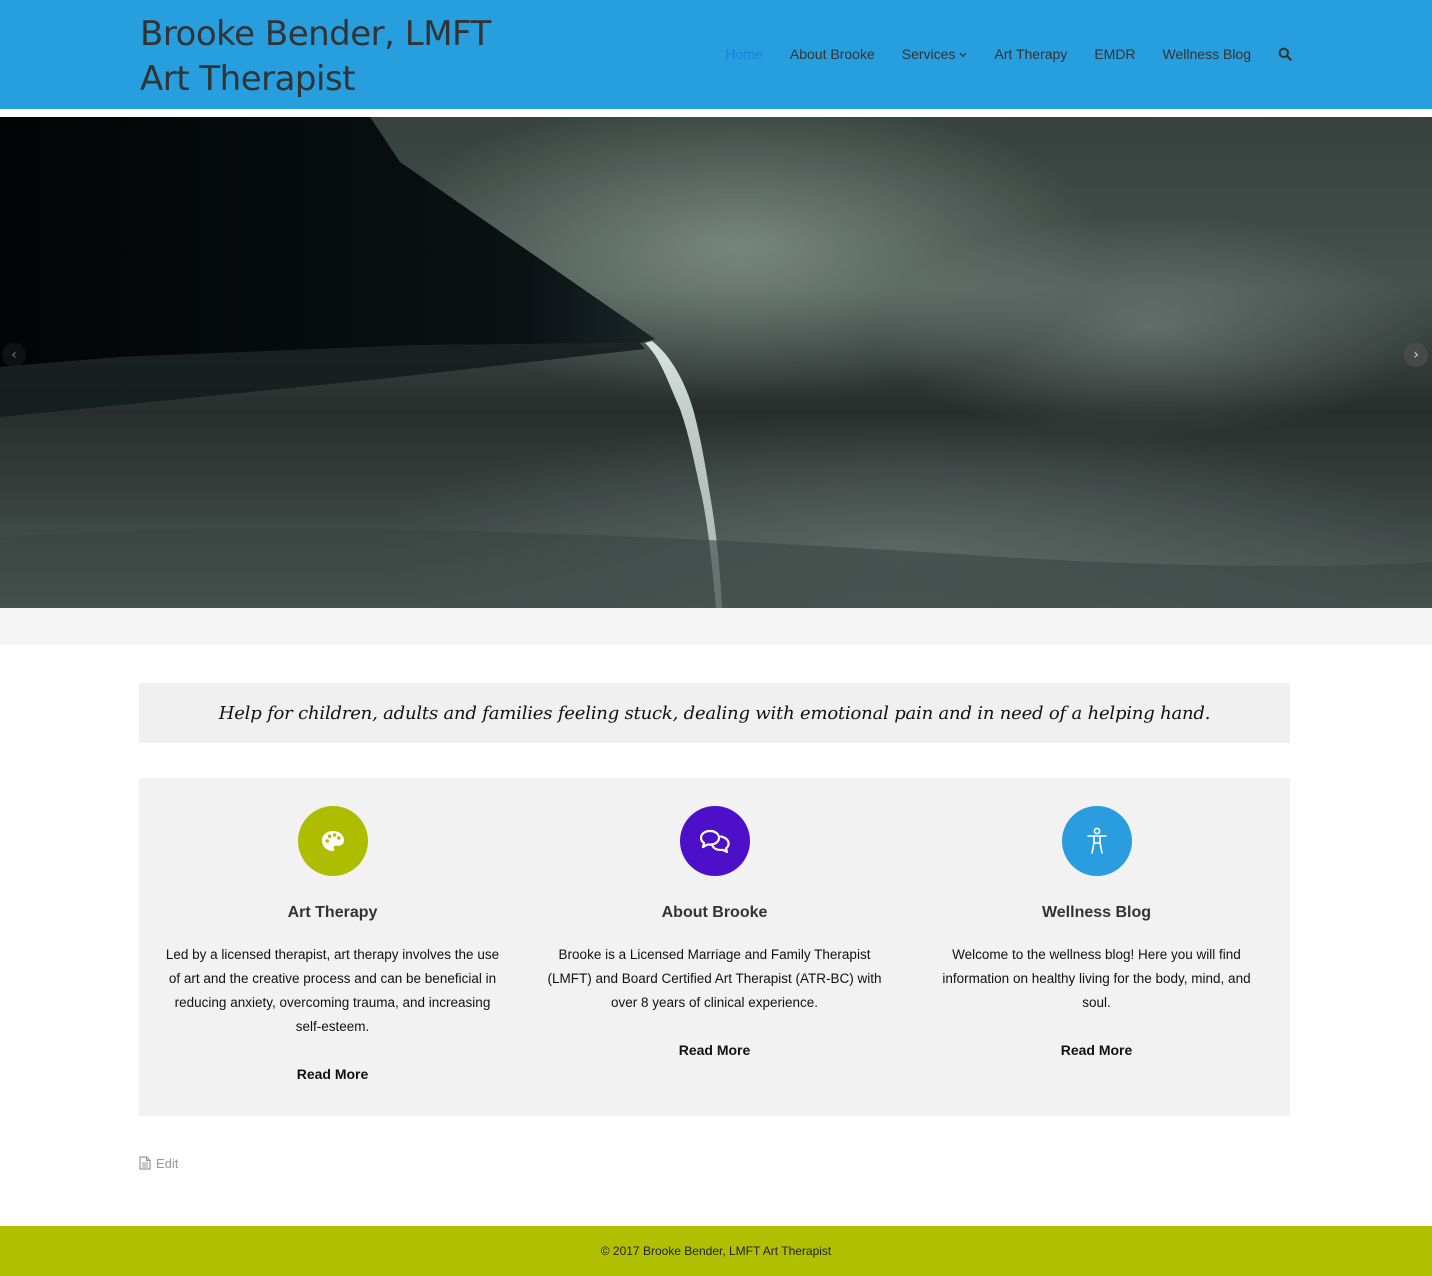 The width and height of the screenshot is (1432, 1276). Describe the element at coordinates (716, 113) in the screenshot. I see `header-divider` at that location.